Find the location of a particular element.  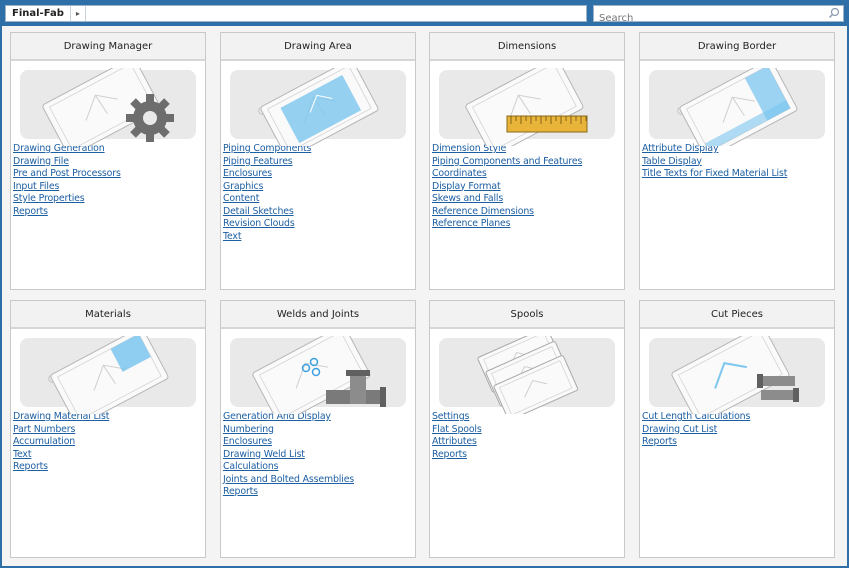

link-content: Content is located at coordinates (319, 199).